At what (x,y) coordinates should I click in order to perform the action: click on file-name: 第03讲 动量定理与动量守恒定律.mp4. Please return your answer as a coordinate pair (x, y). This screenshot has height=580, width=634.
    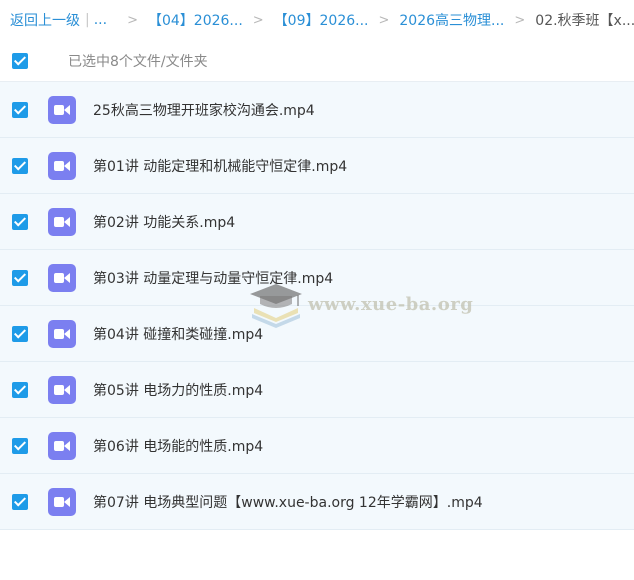
    Looking at the image, I should click on (213, 278).